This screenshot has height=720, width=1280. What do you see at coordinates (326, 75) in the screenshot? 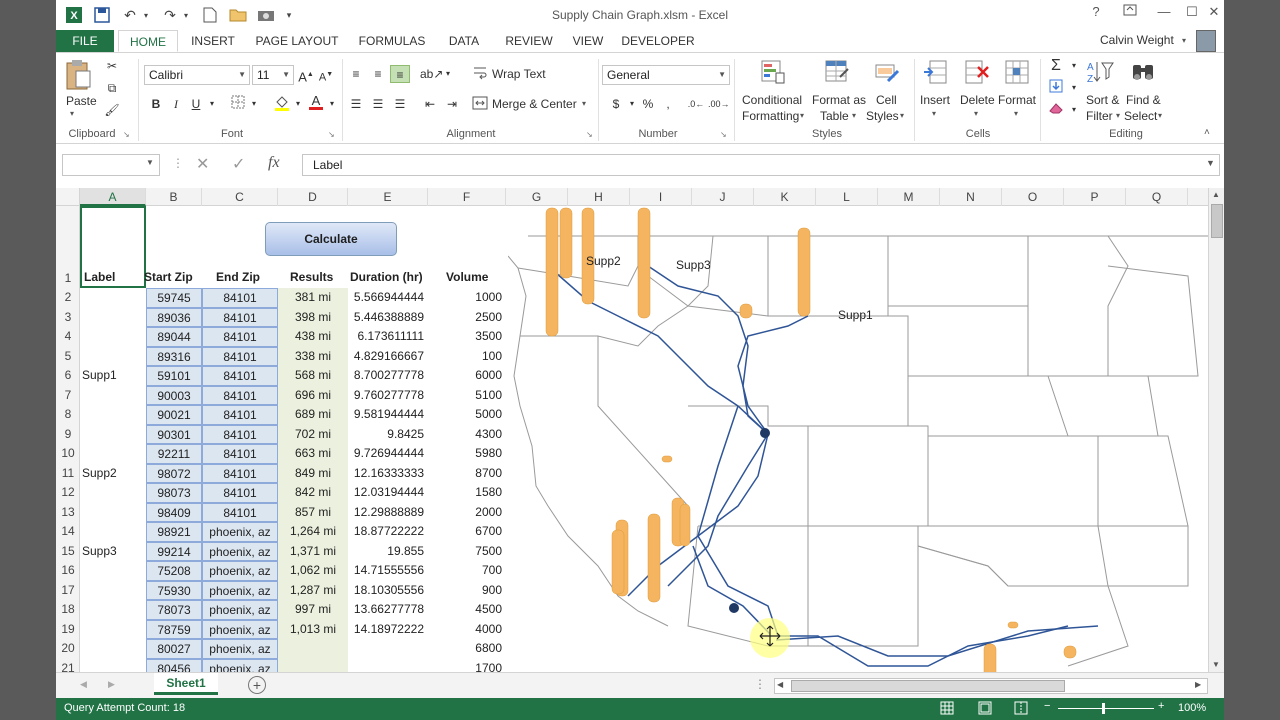
I see `decrease-font-icon: A▼` at bounding box center [326, 75].